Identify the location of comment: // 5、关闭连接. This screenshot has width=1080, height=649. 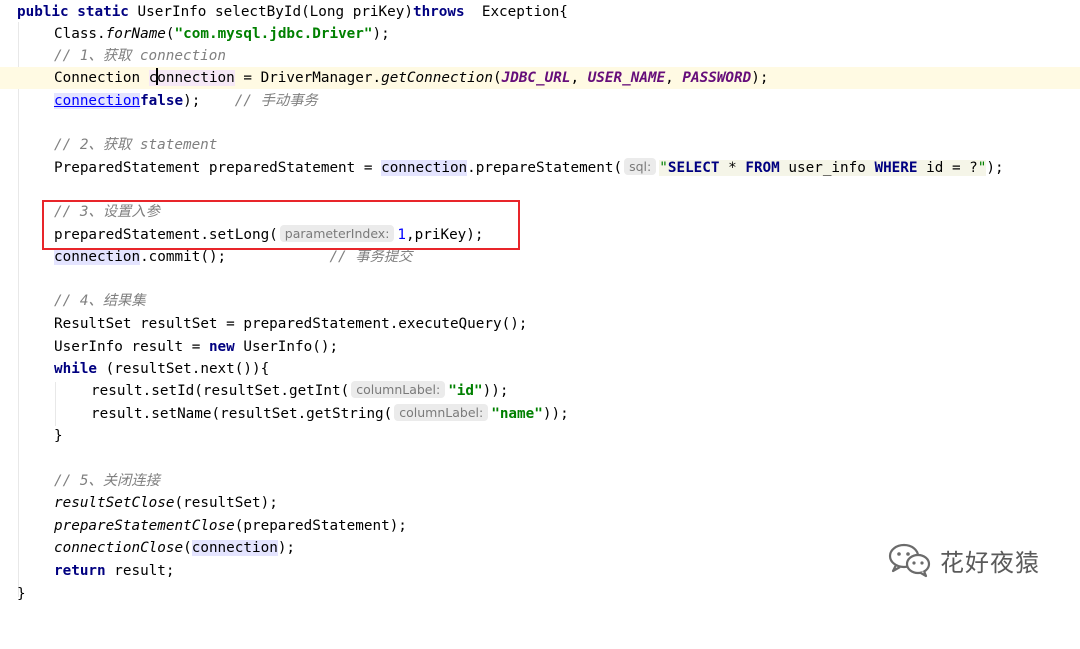
(107, 481).